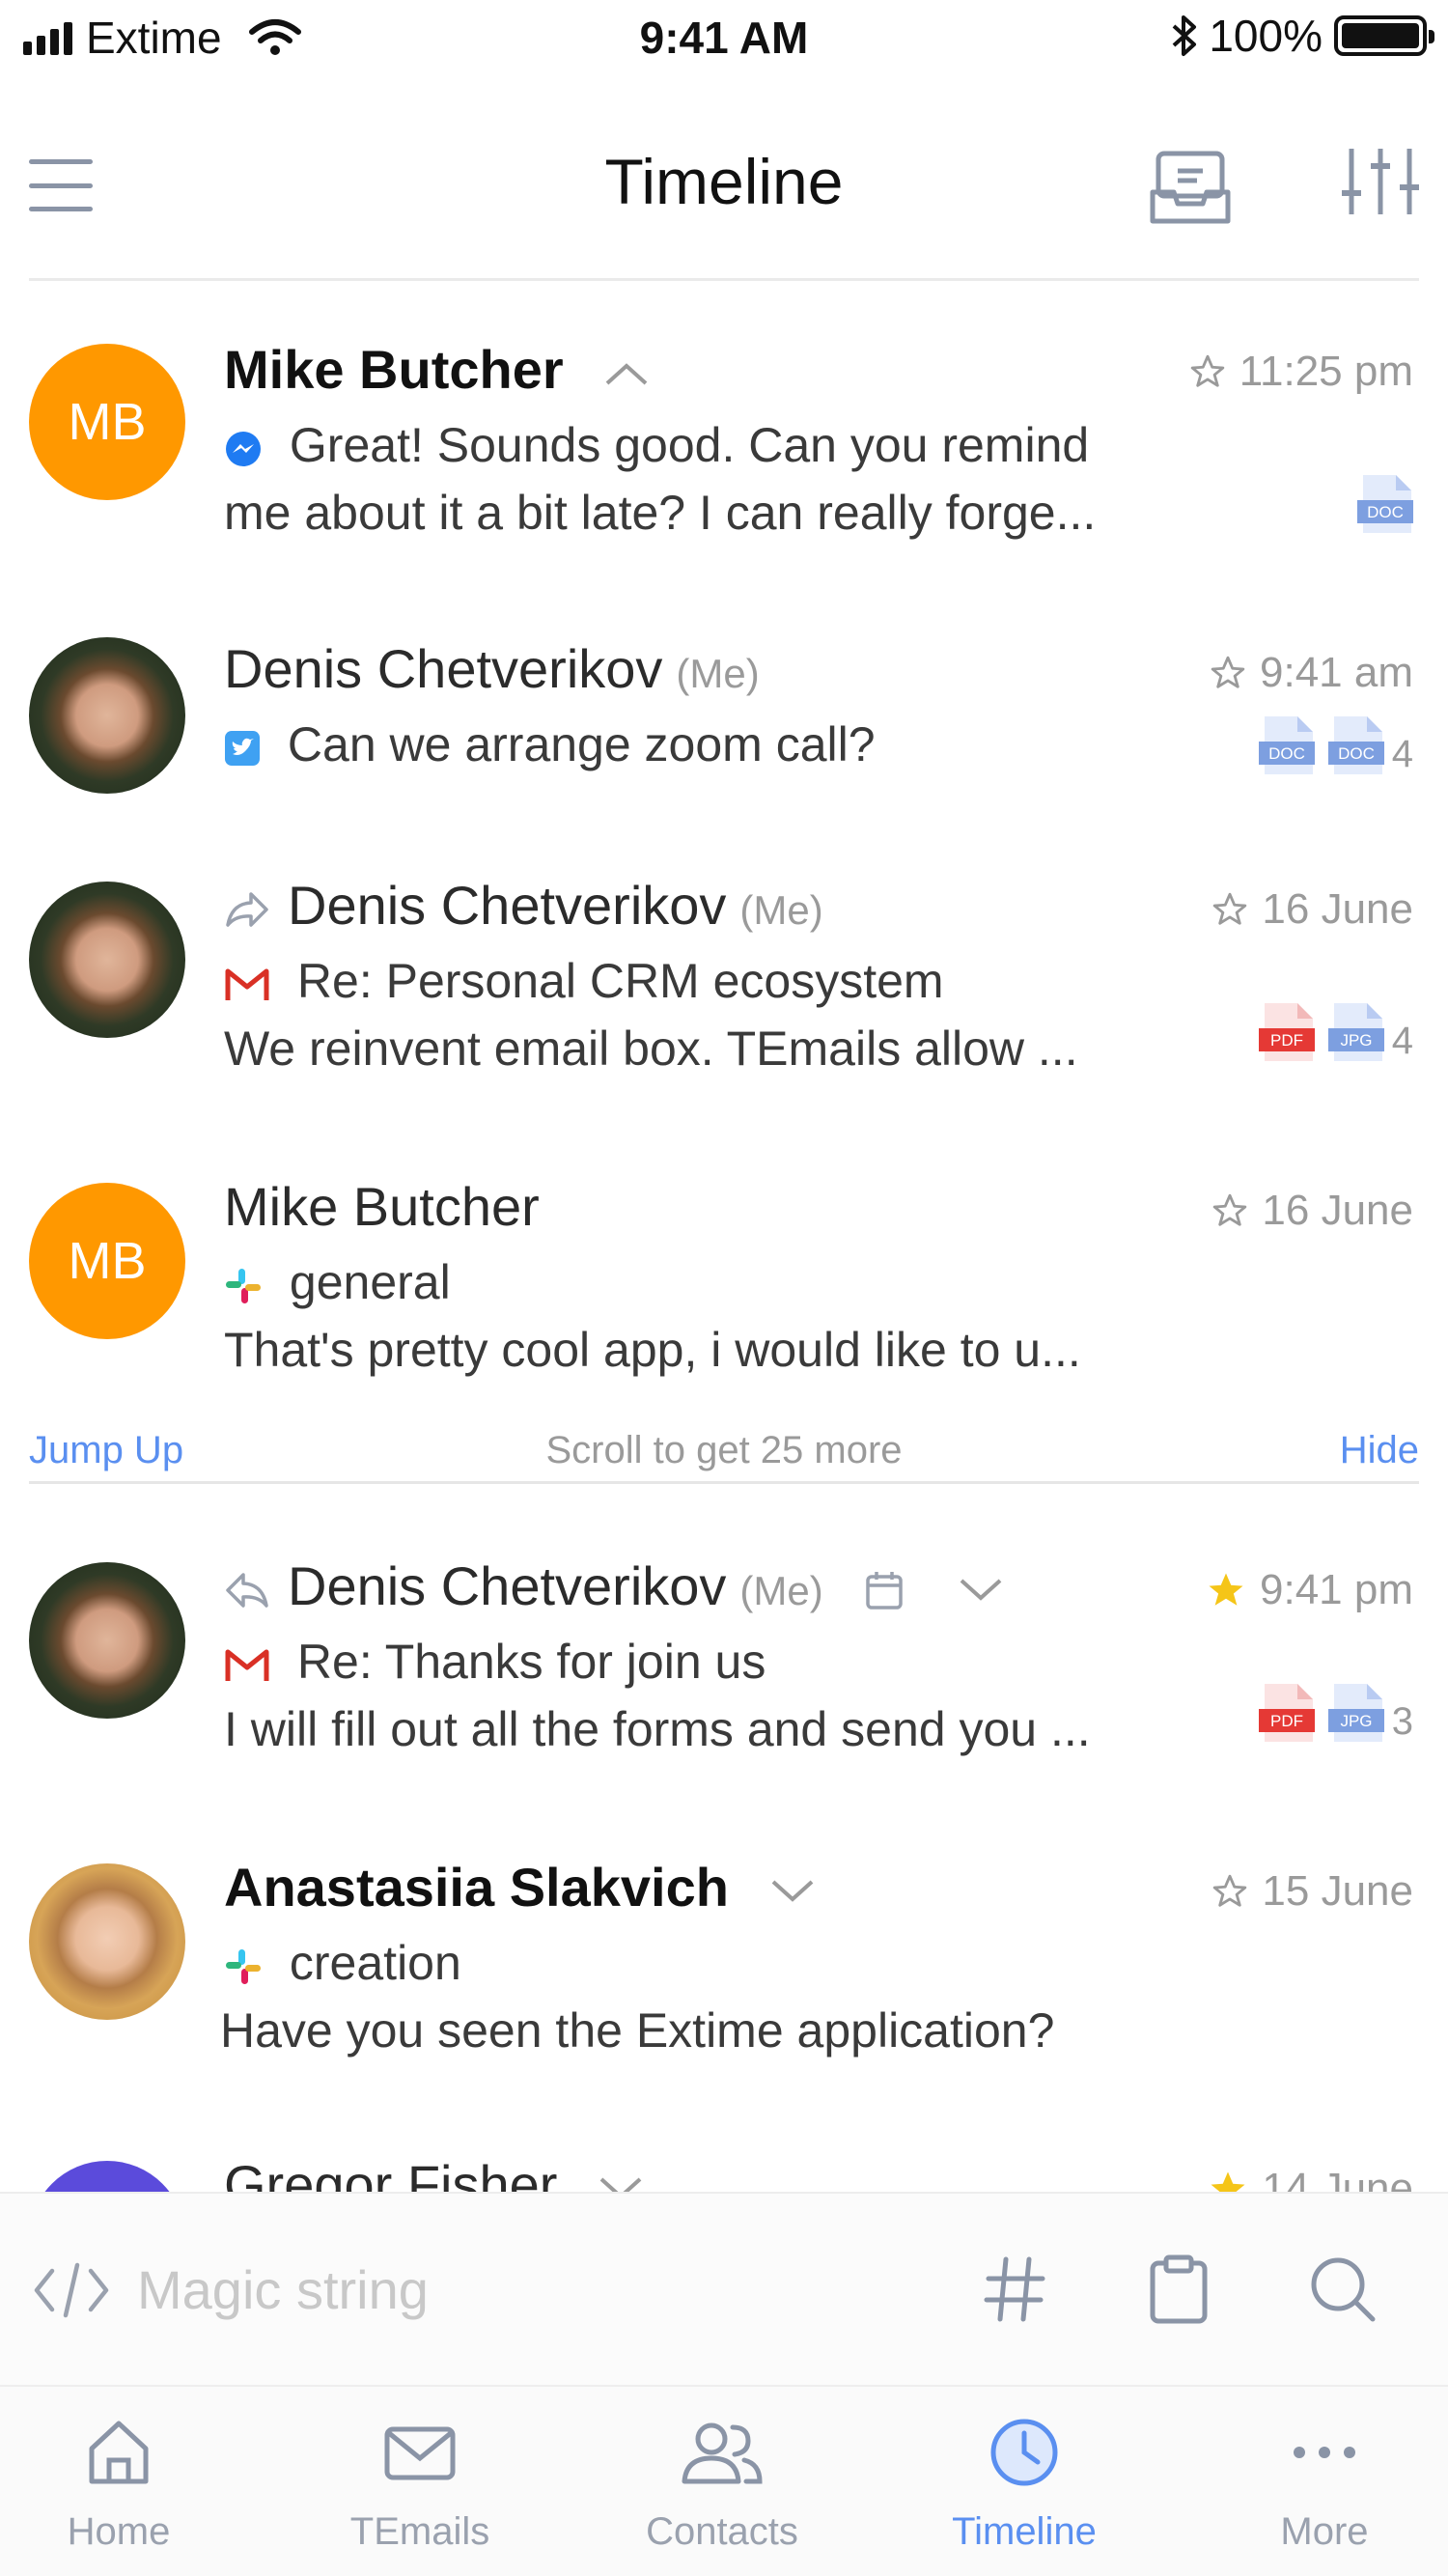 The height and width of the screenshot is (2576, 1448). I want to click on message-preview: Have you seen the Extime application?, so click(637, 2031).